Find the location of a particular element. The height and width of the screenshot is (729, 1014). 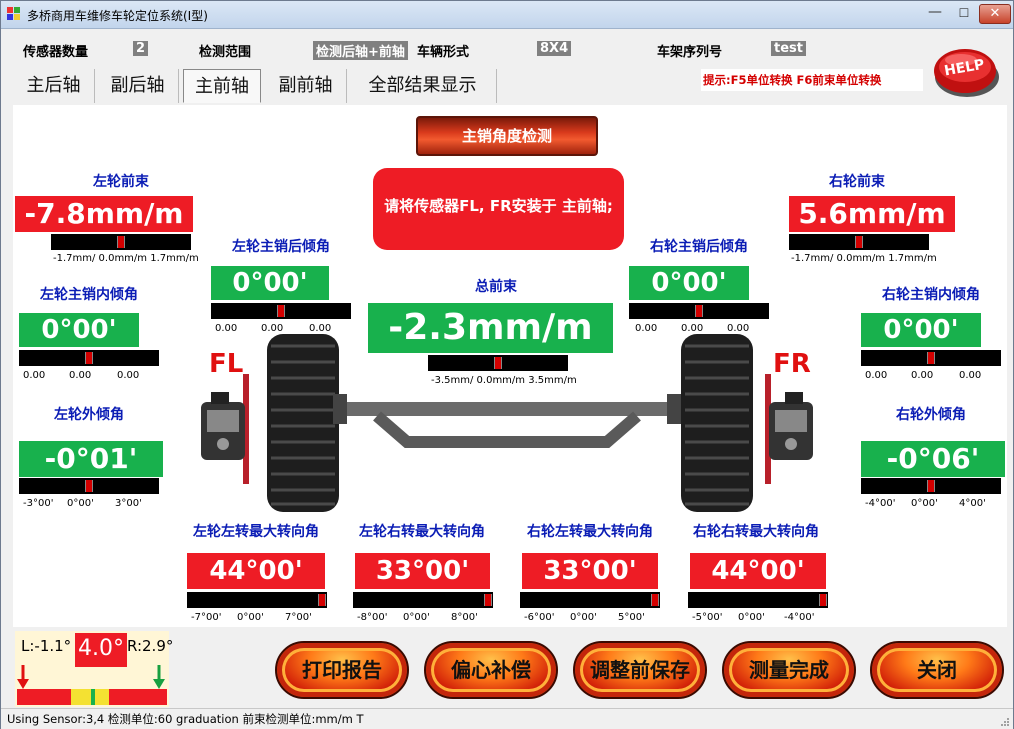

right-caster-marker is located at coordinates (699, 311).